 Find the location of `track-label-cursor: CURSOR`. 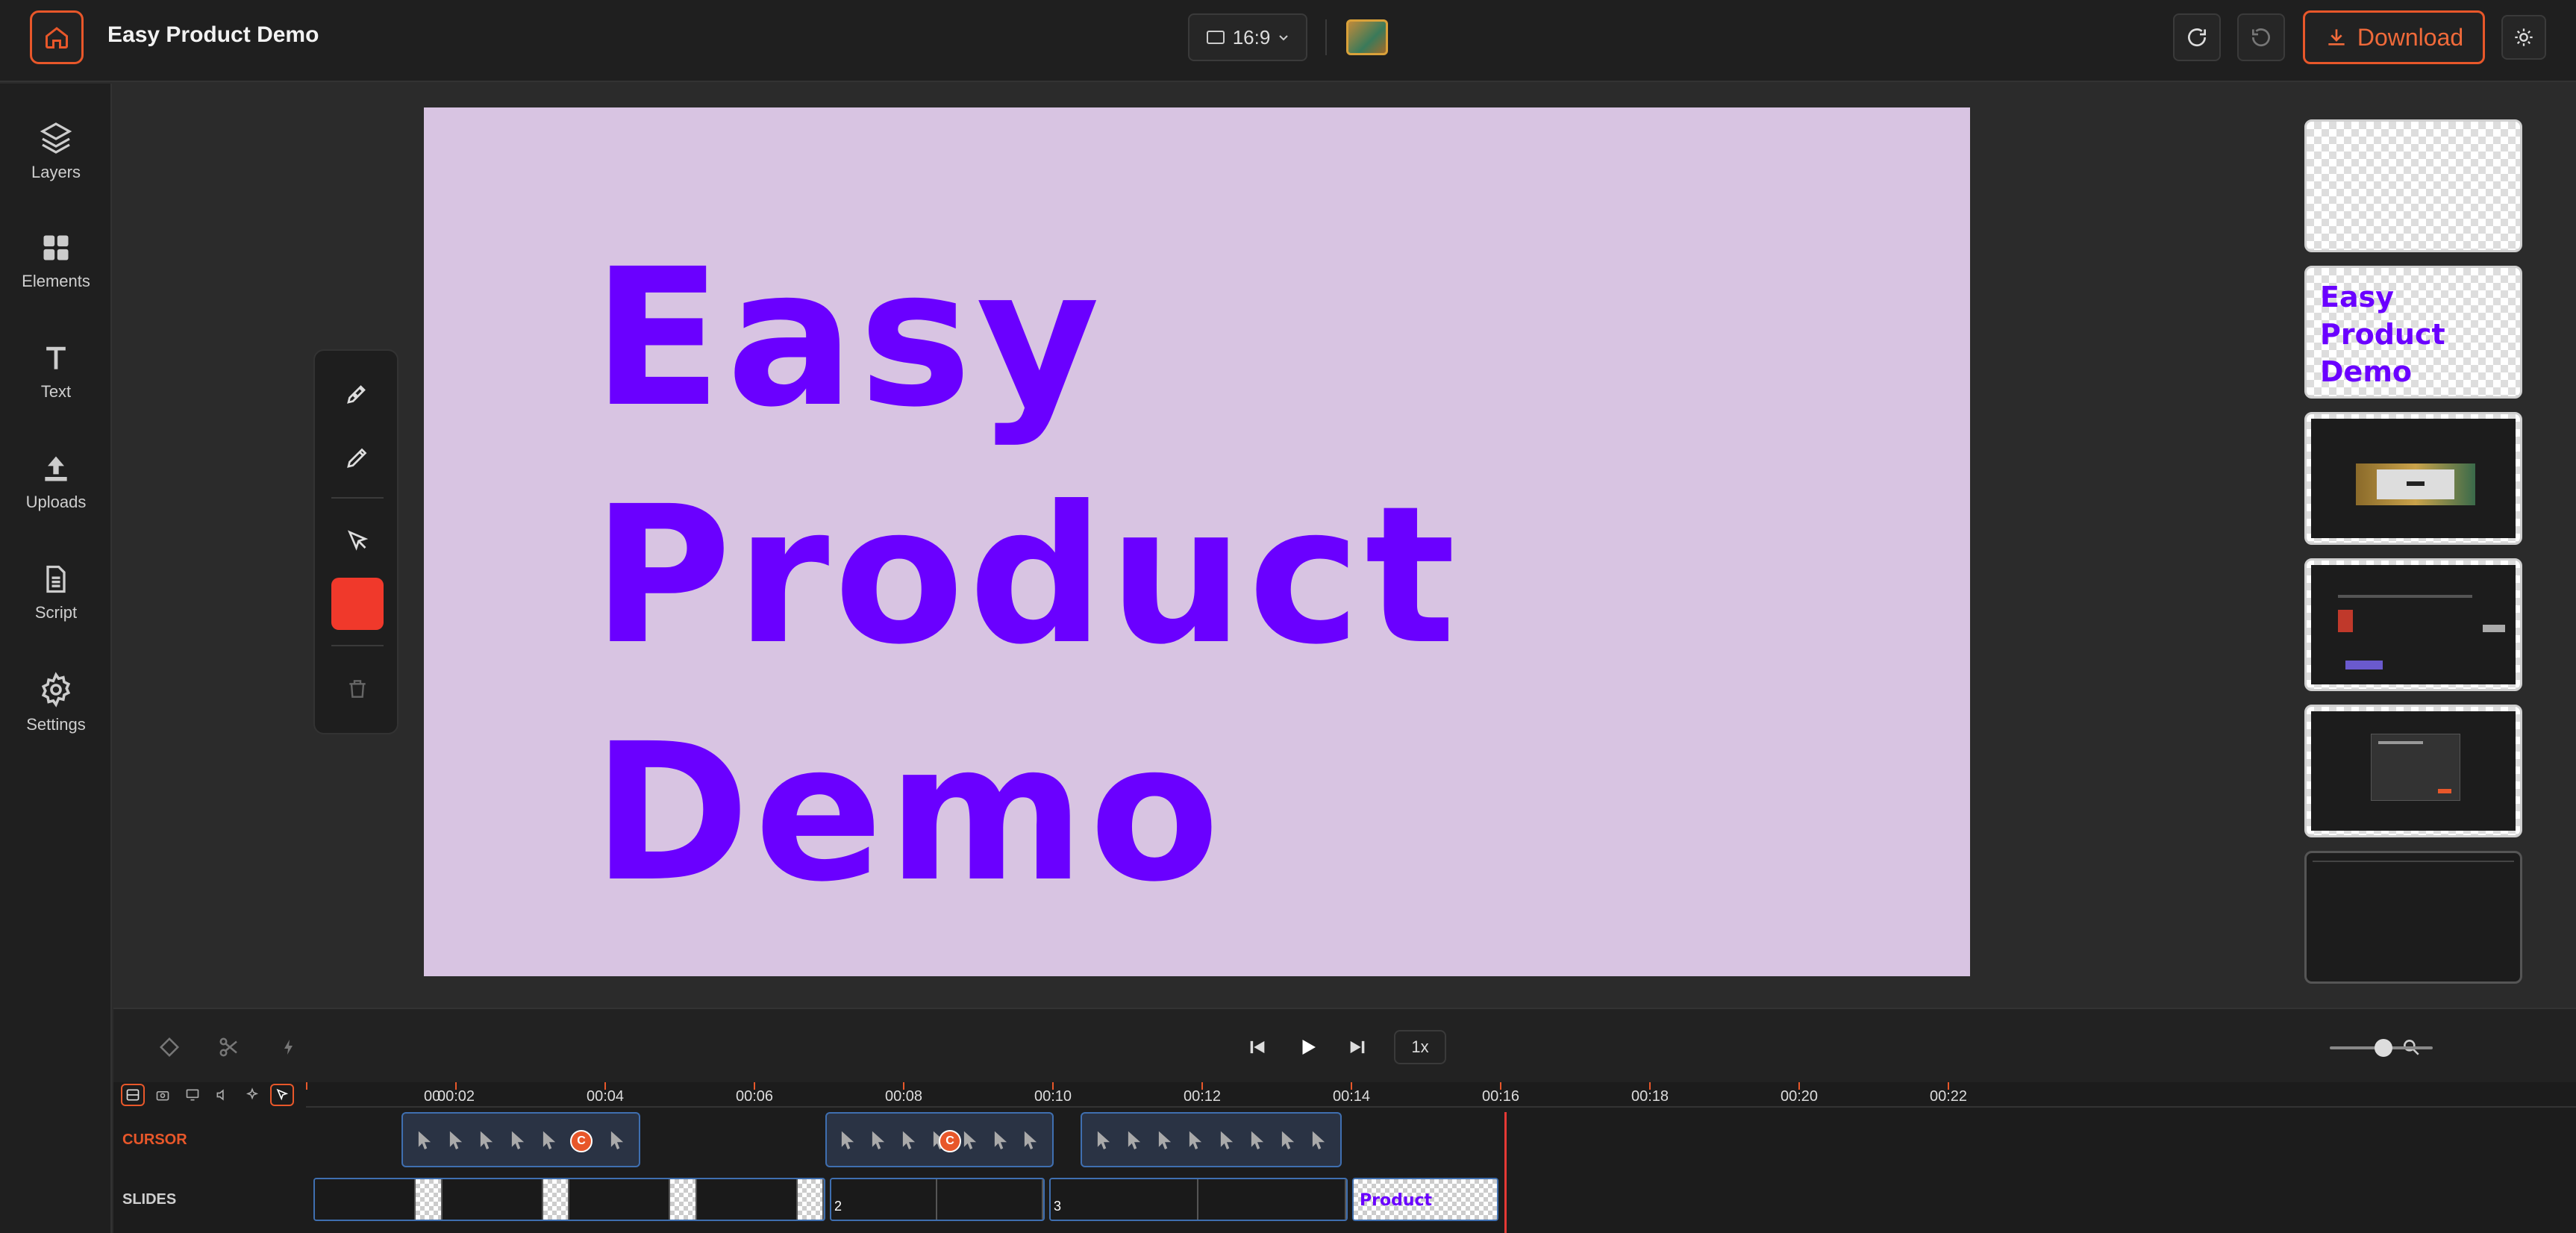

track-label-cursor: CURSOR is located at coordinates (154, 1139).